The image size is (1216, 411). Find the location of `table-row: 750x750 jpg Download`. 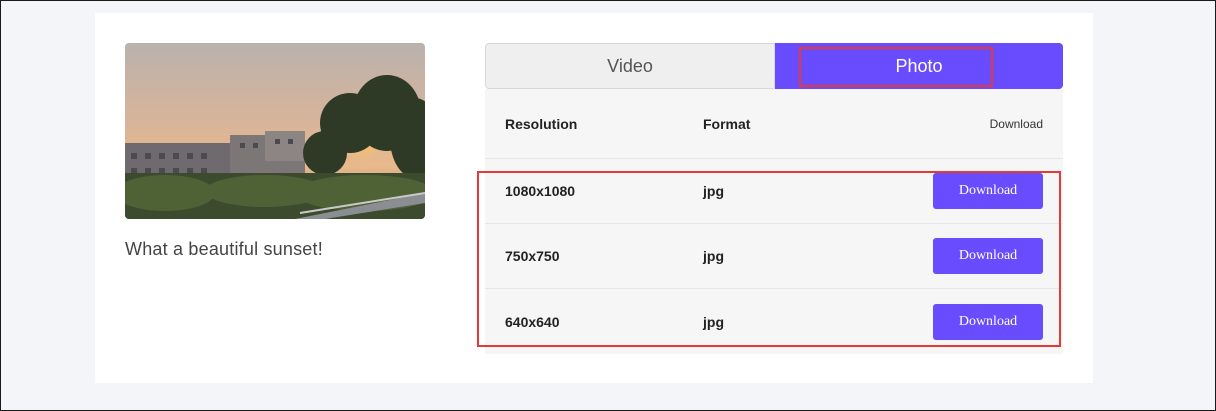

table-row: 750x750 jpg Download is located at coordinates (774, 256).